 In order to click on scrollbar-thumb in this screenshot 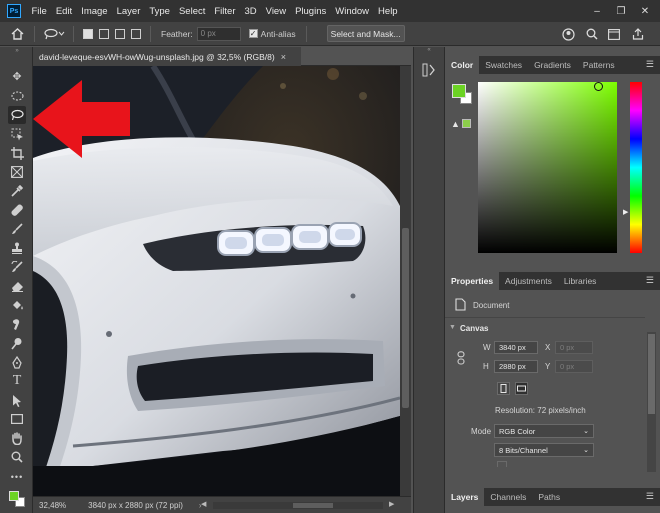, I will do `click(405, 318)`.